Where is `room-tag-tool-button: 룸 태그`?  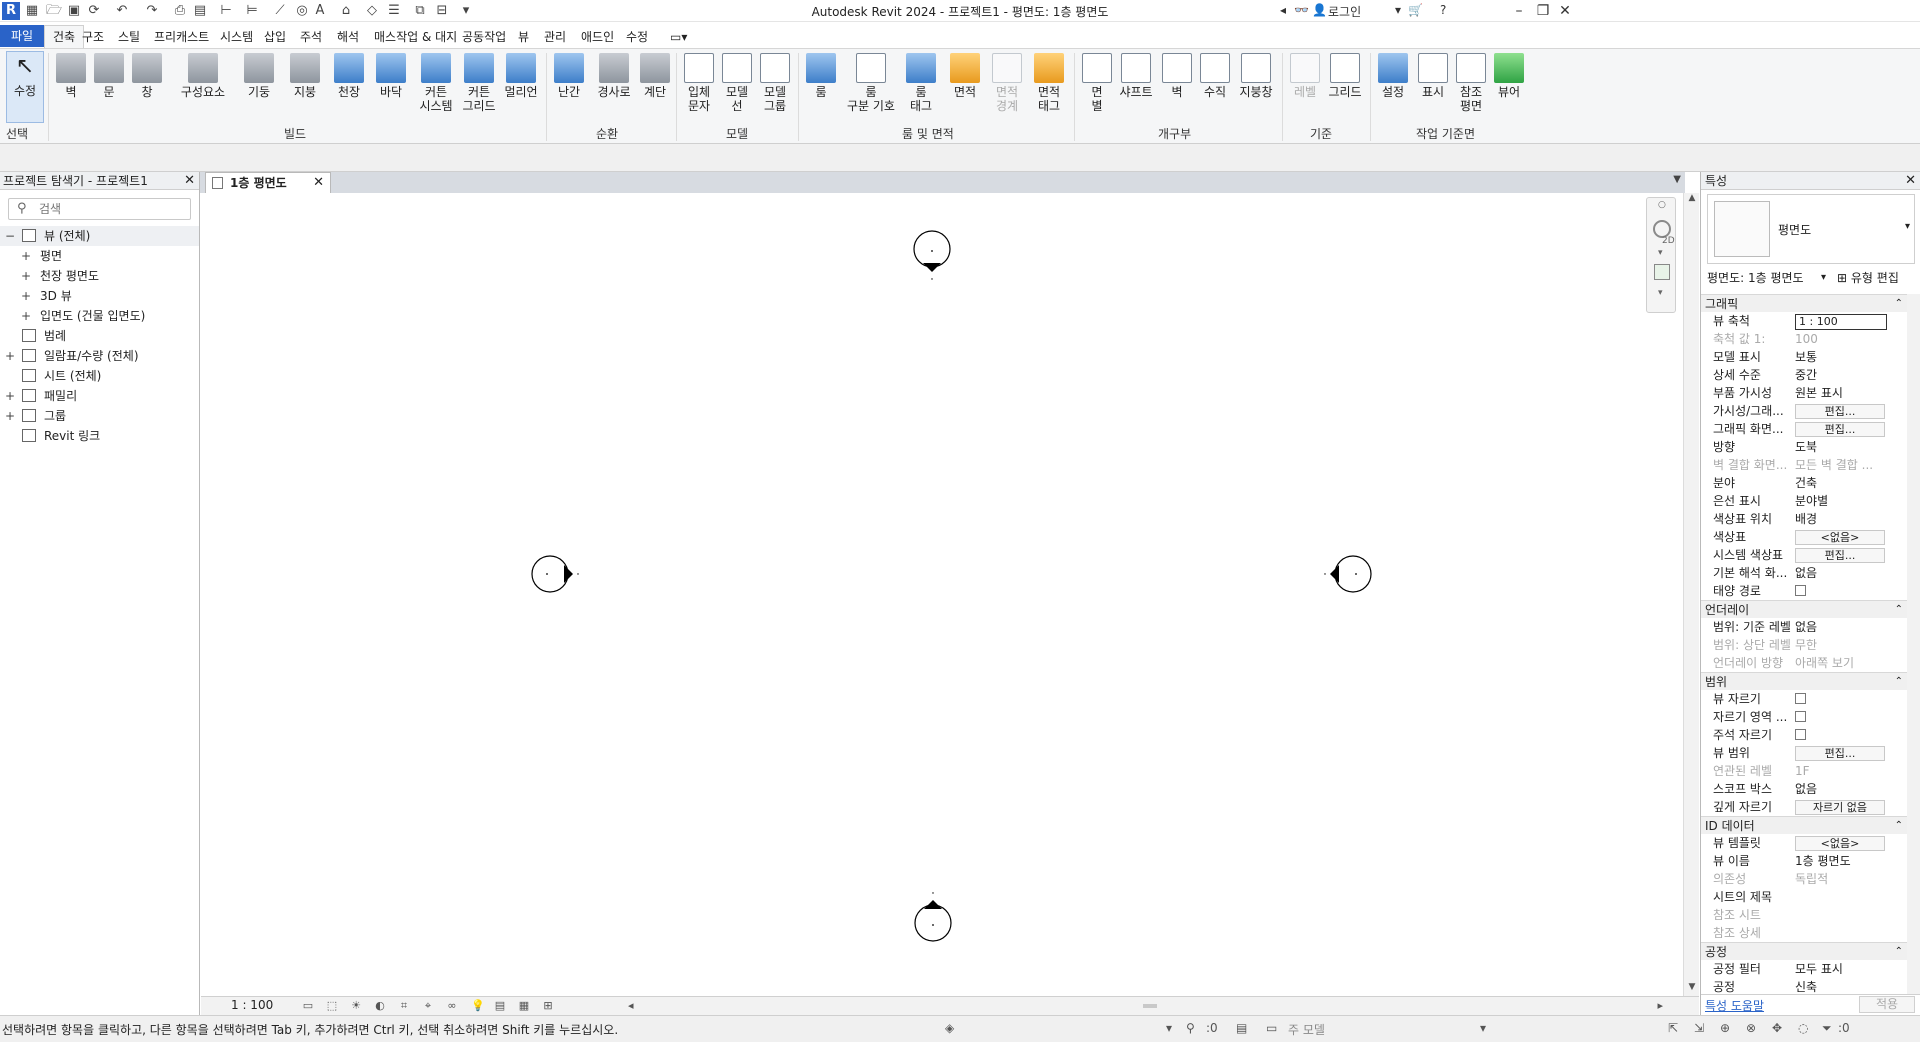
room-tag-tool-button: 룸 태그 is located at coordinates (921, 83).